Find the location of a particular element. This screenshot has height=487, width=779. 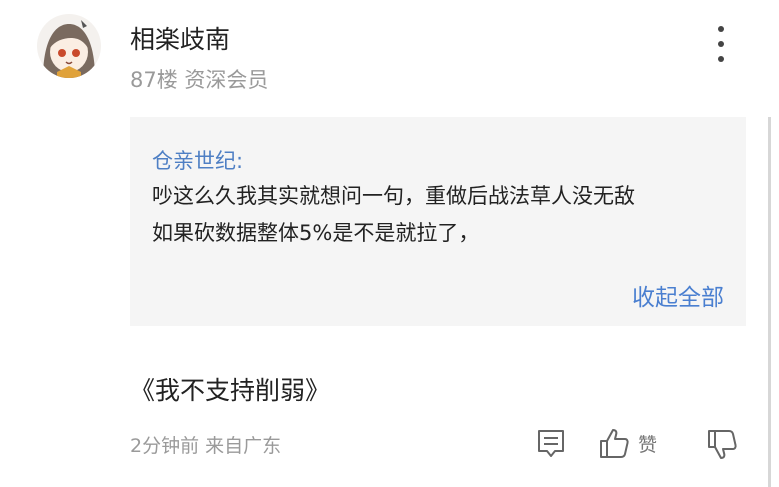

user-meta: 87楼 资深会员 is located at coordinates (199, 79).